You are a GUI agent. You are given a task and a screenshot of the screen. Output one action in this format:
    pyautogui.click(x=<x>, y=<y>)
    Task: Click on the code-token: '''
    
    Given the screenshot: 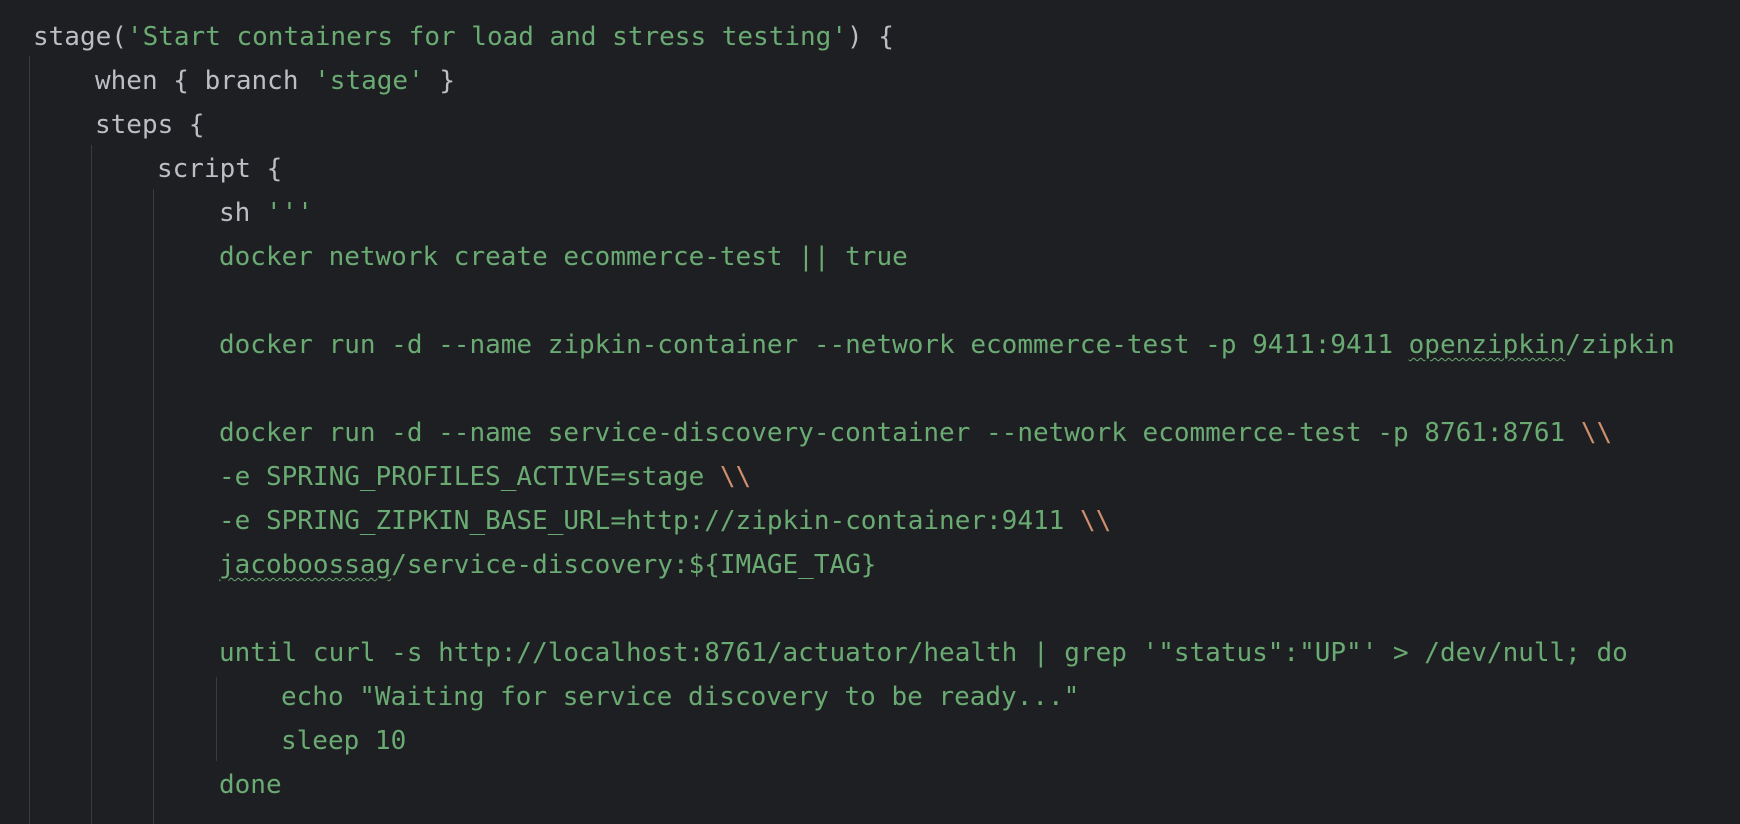 What is the action you would take?
    pyautogui.click(x=289, y=213)
    